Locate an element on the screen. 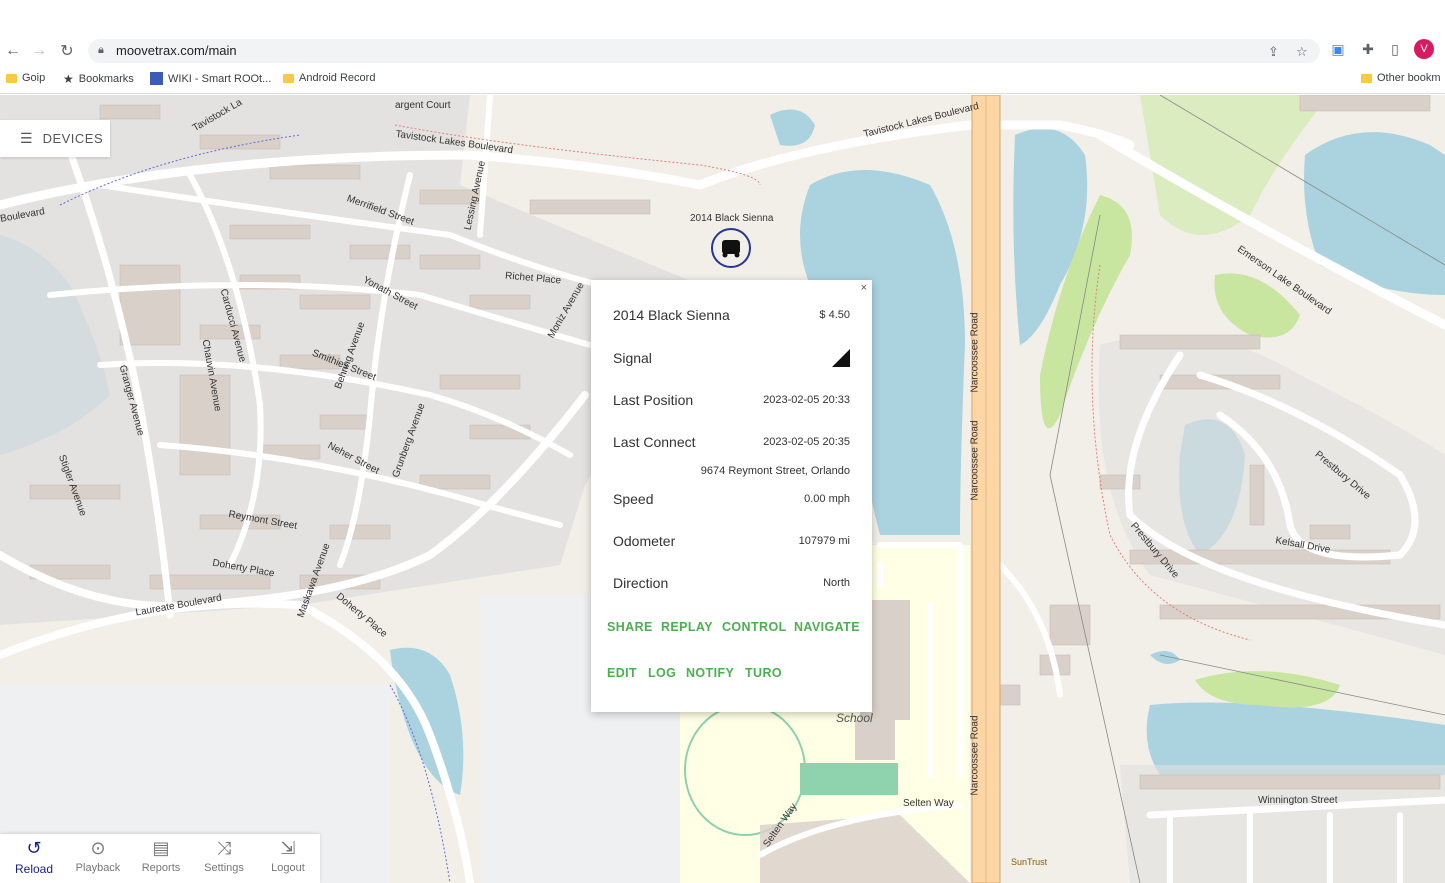 Image resolution: width=1445 pixels, height=883 pixels. bookmark-android-record: Android Record is located at coordinates (329, 78).